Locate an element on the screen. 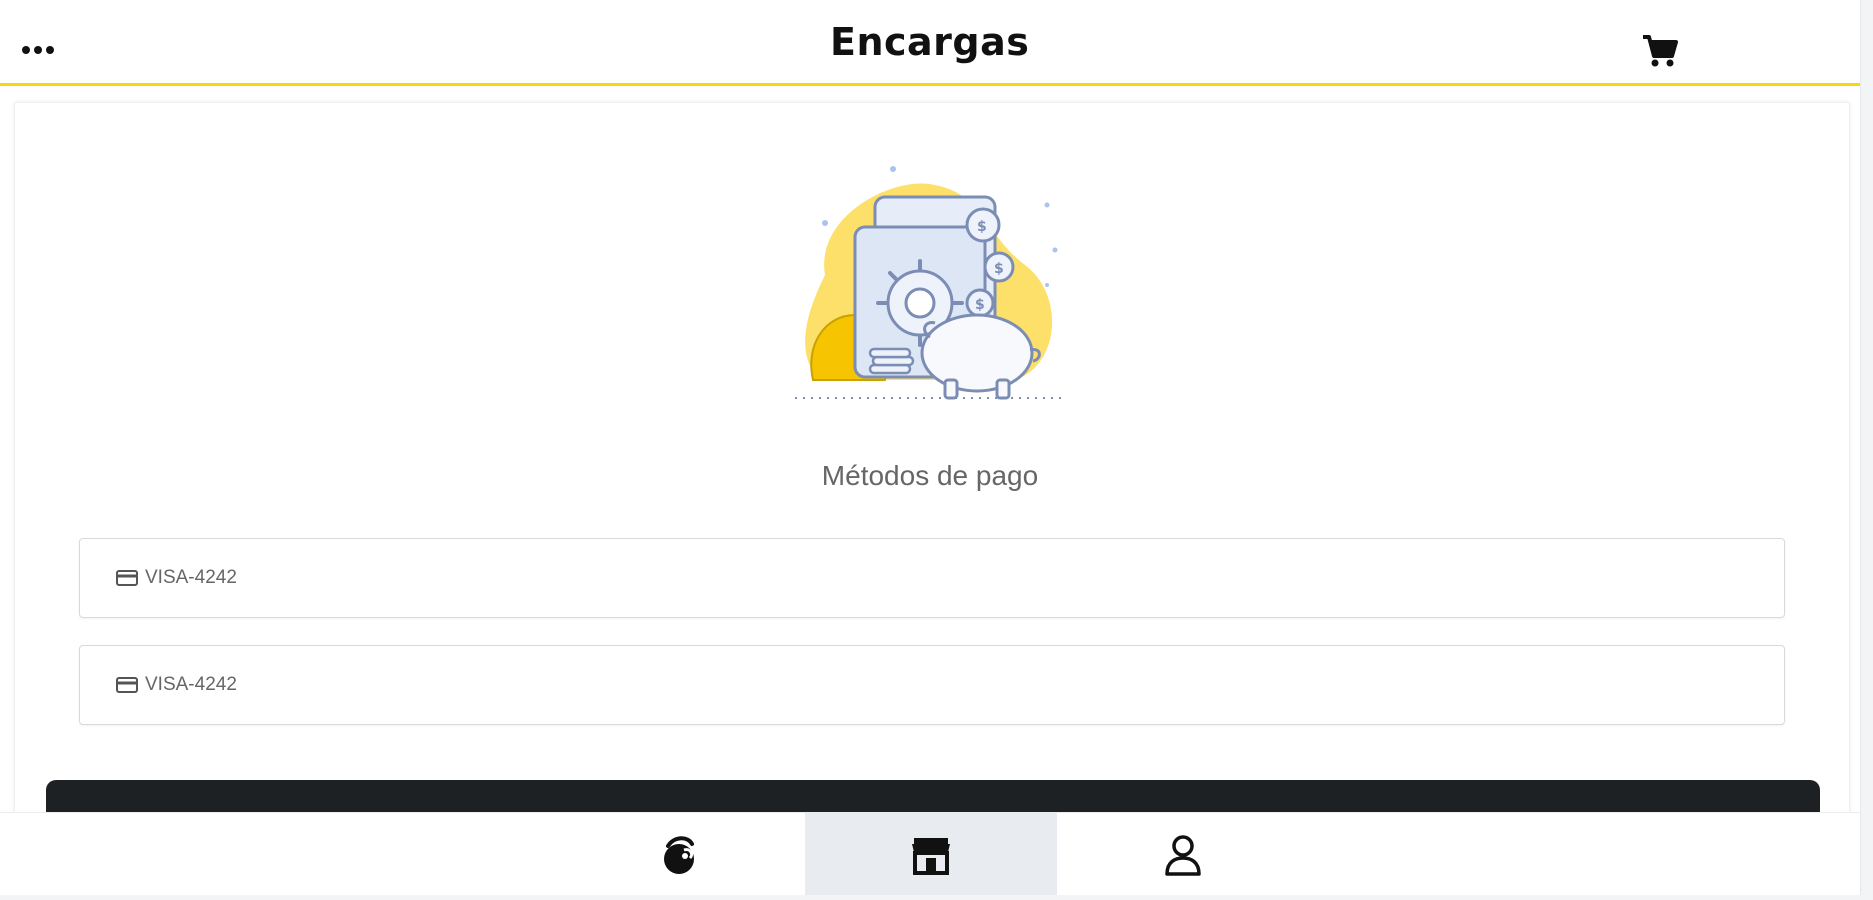 The width and height of the screenshot is (1873, 900). top-header: Encargas is located at coordinates (930, 43).